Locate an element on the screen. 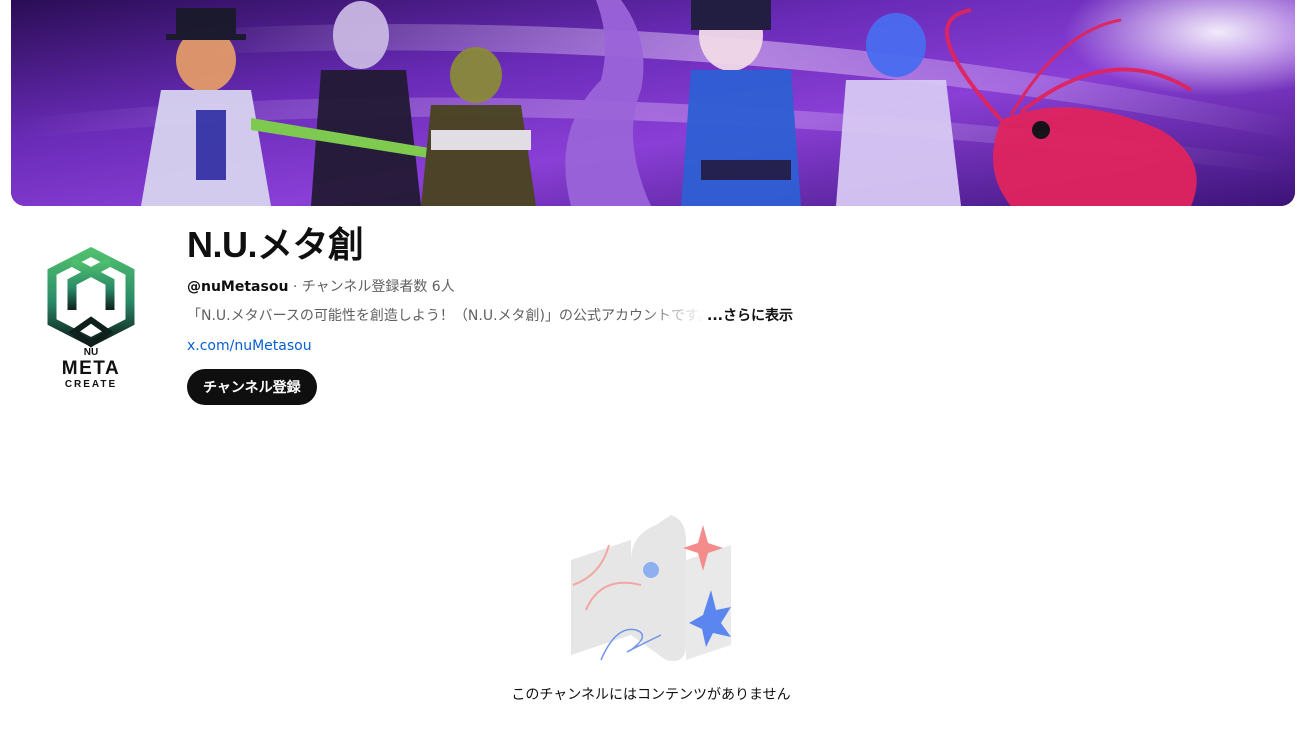  empty-illustration-icon is located at coordinates (651, 588).